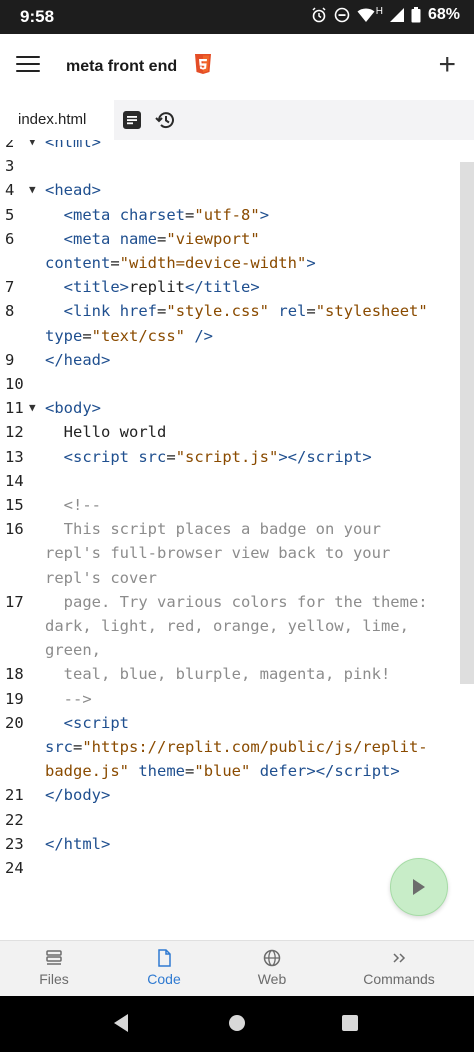 The image size is (474, 1052). What do you see at coordinates (10, 166) in the screenshot?
I see `line-number: 3` at bounding box center [10, 166].